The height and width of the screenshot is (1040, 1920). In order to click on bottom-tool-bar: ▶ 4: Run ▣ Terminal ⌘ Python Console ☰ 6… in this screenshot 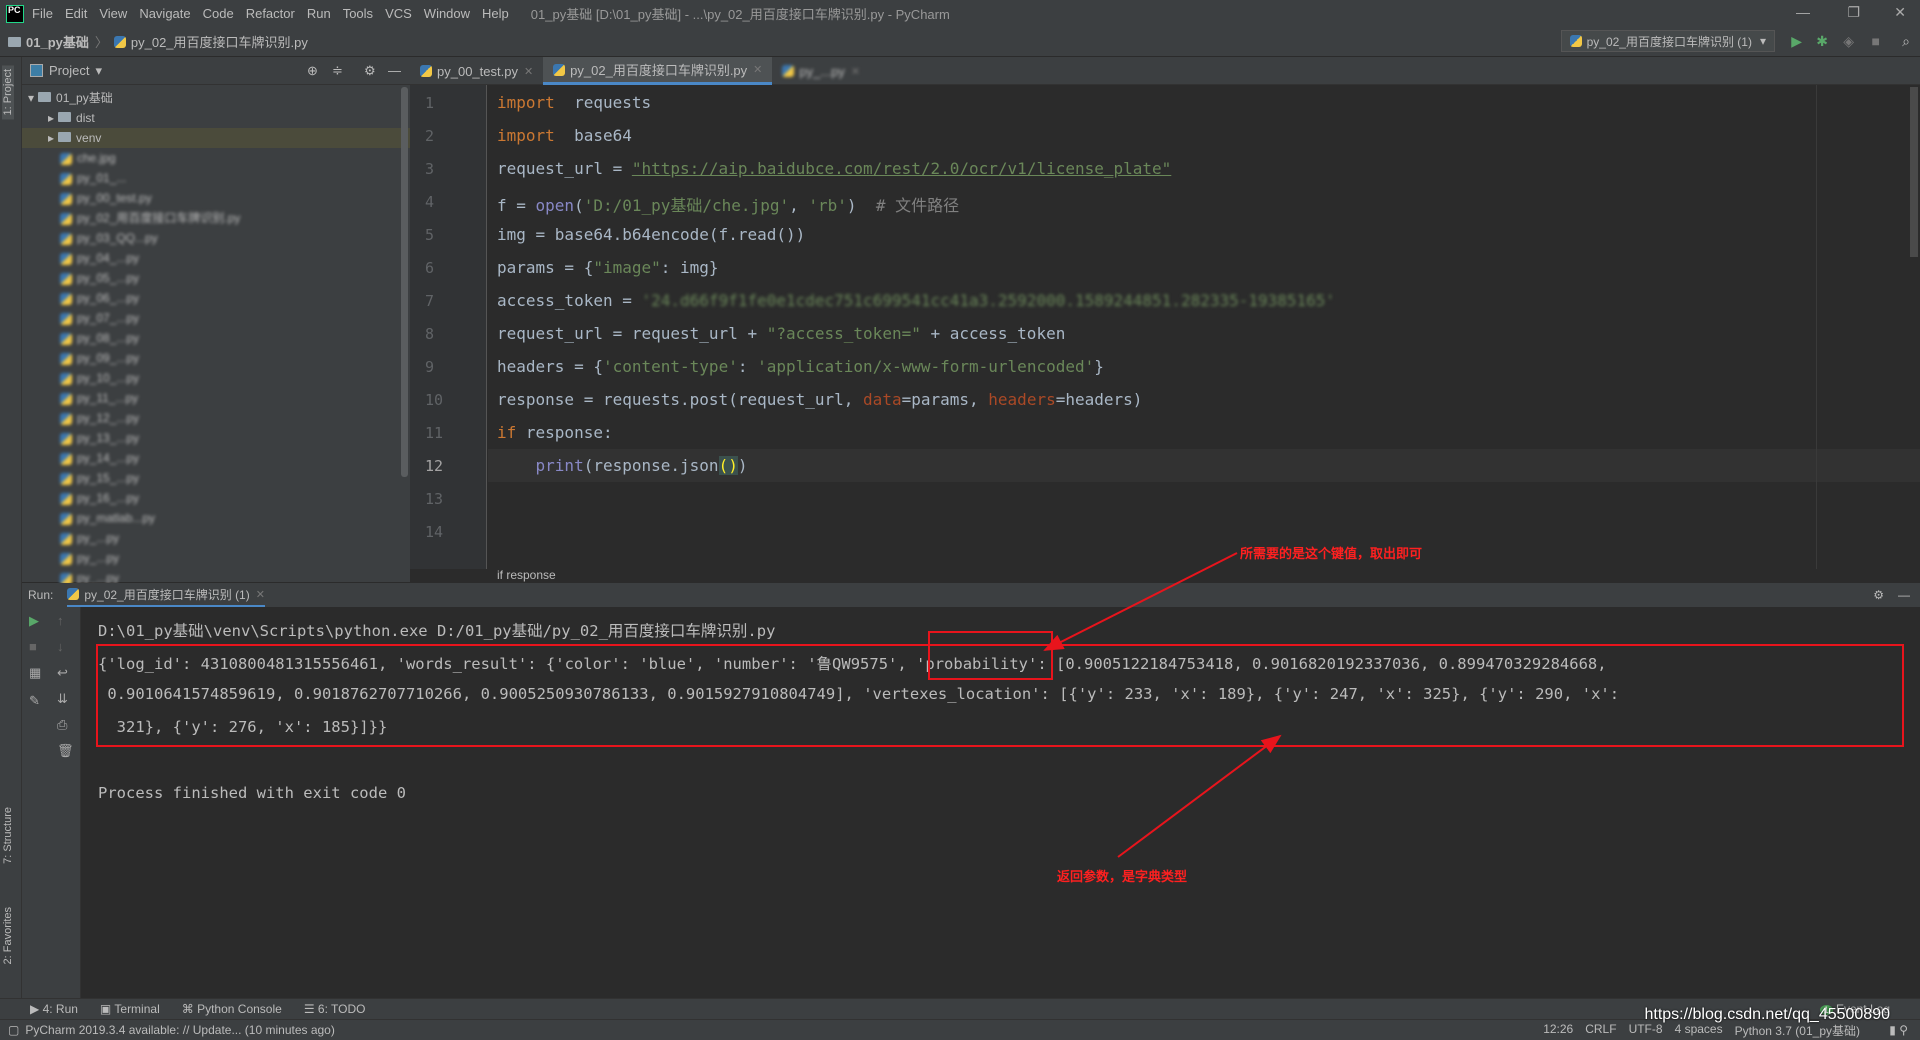, I will do `click(960, 1008)`.